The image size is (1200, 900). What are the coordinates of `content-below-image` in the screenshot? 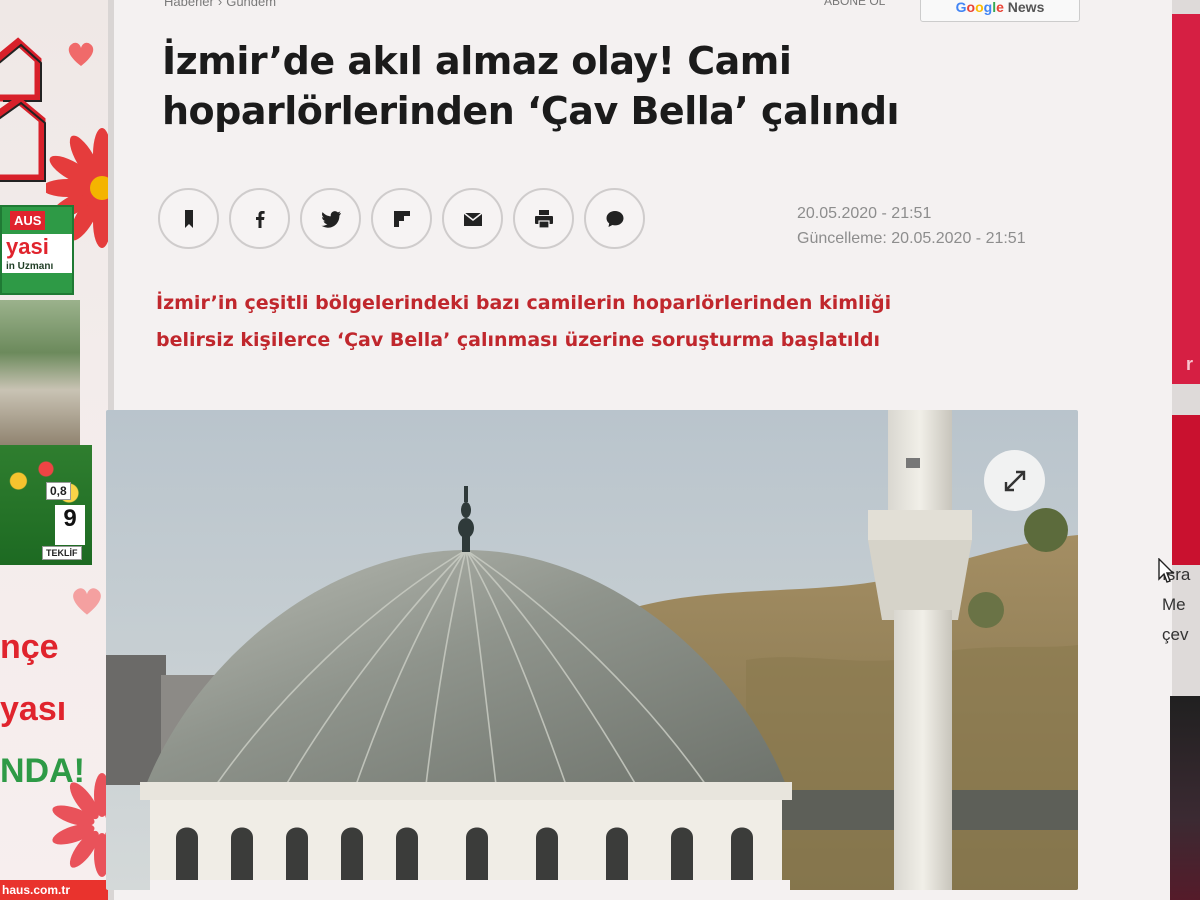 It's located at (470, 890).